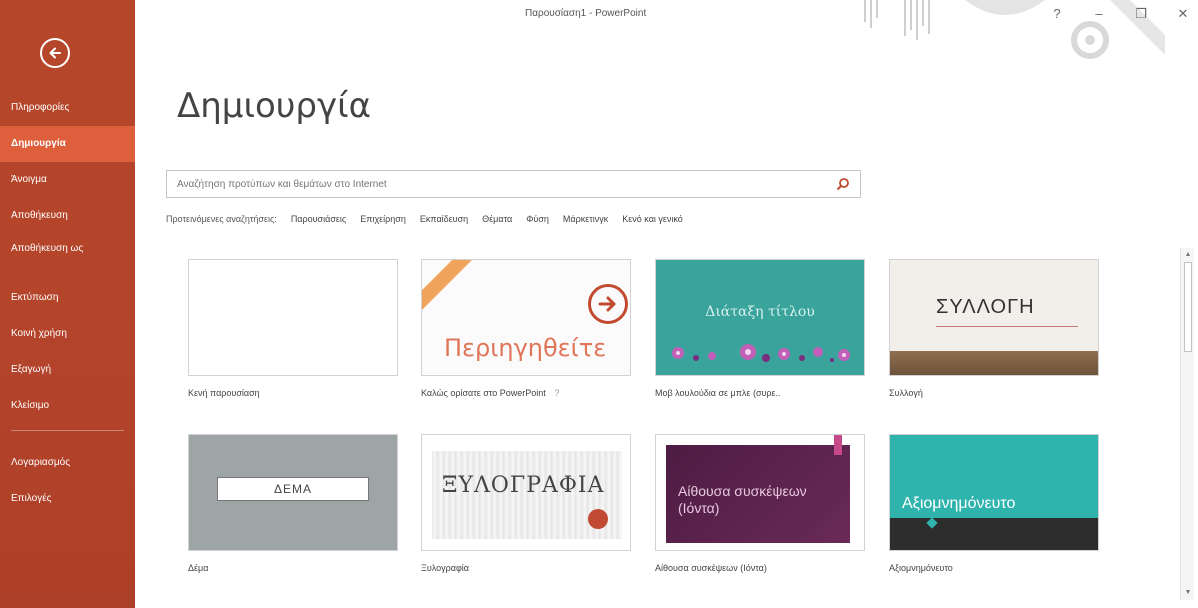  What do you see at coordinates (525, 348) in the screenshot?
I see `thumb-text: Περιηγηθείτε` at bounding box center [525, 348].